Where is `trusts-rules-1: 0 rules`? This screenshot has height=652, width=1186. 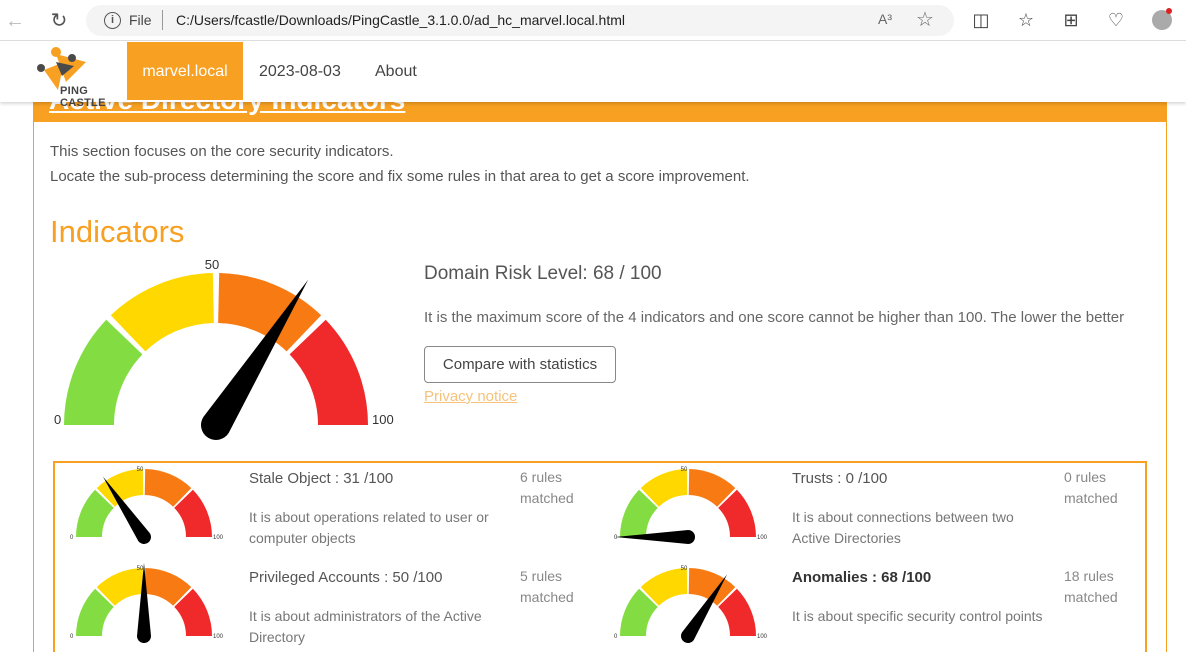
trusts-rules-1: 0 rules is located at coordinates (1085, 477).